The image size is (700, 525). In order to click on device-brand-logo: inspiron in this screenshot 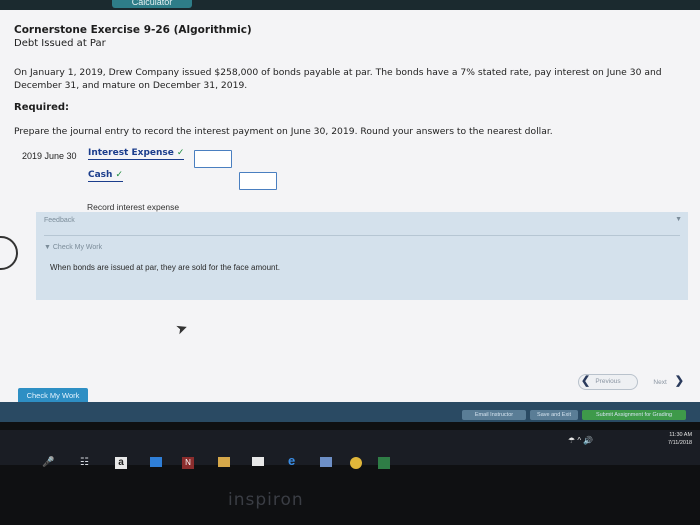, I will do `click(266, 500)`.